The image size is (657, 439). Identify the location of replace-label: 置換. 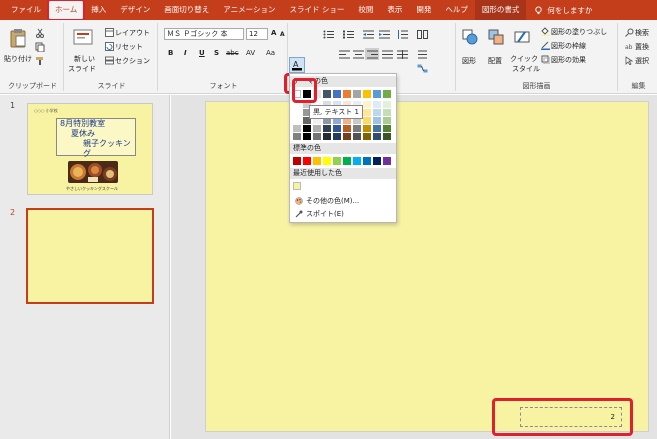
(642, 47).